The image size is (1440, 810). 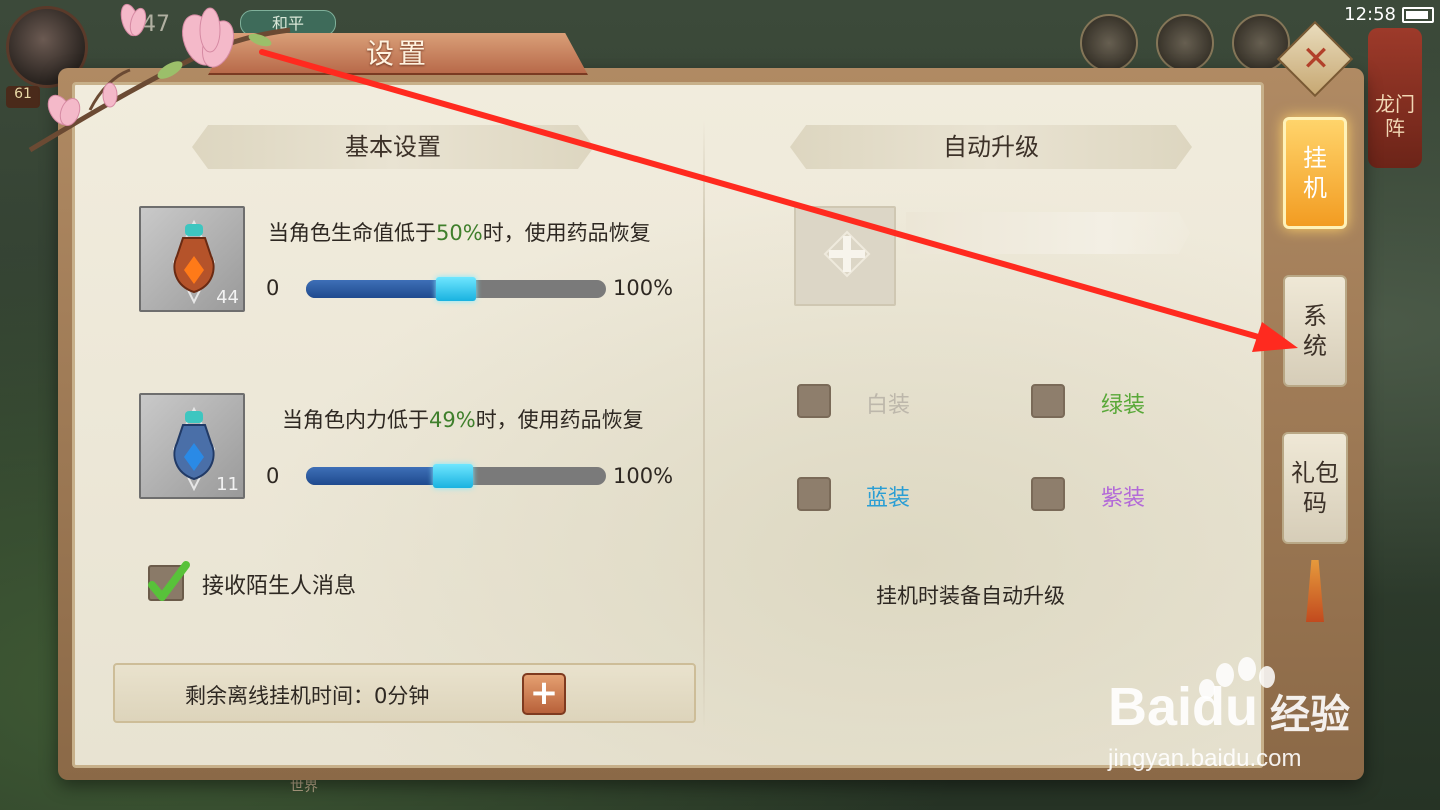 I want to click on plus-icon, so click(x=847, y=254).